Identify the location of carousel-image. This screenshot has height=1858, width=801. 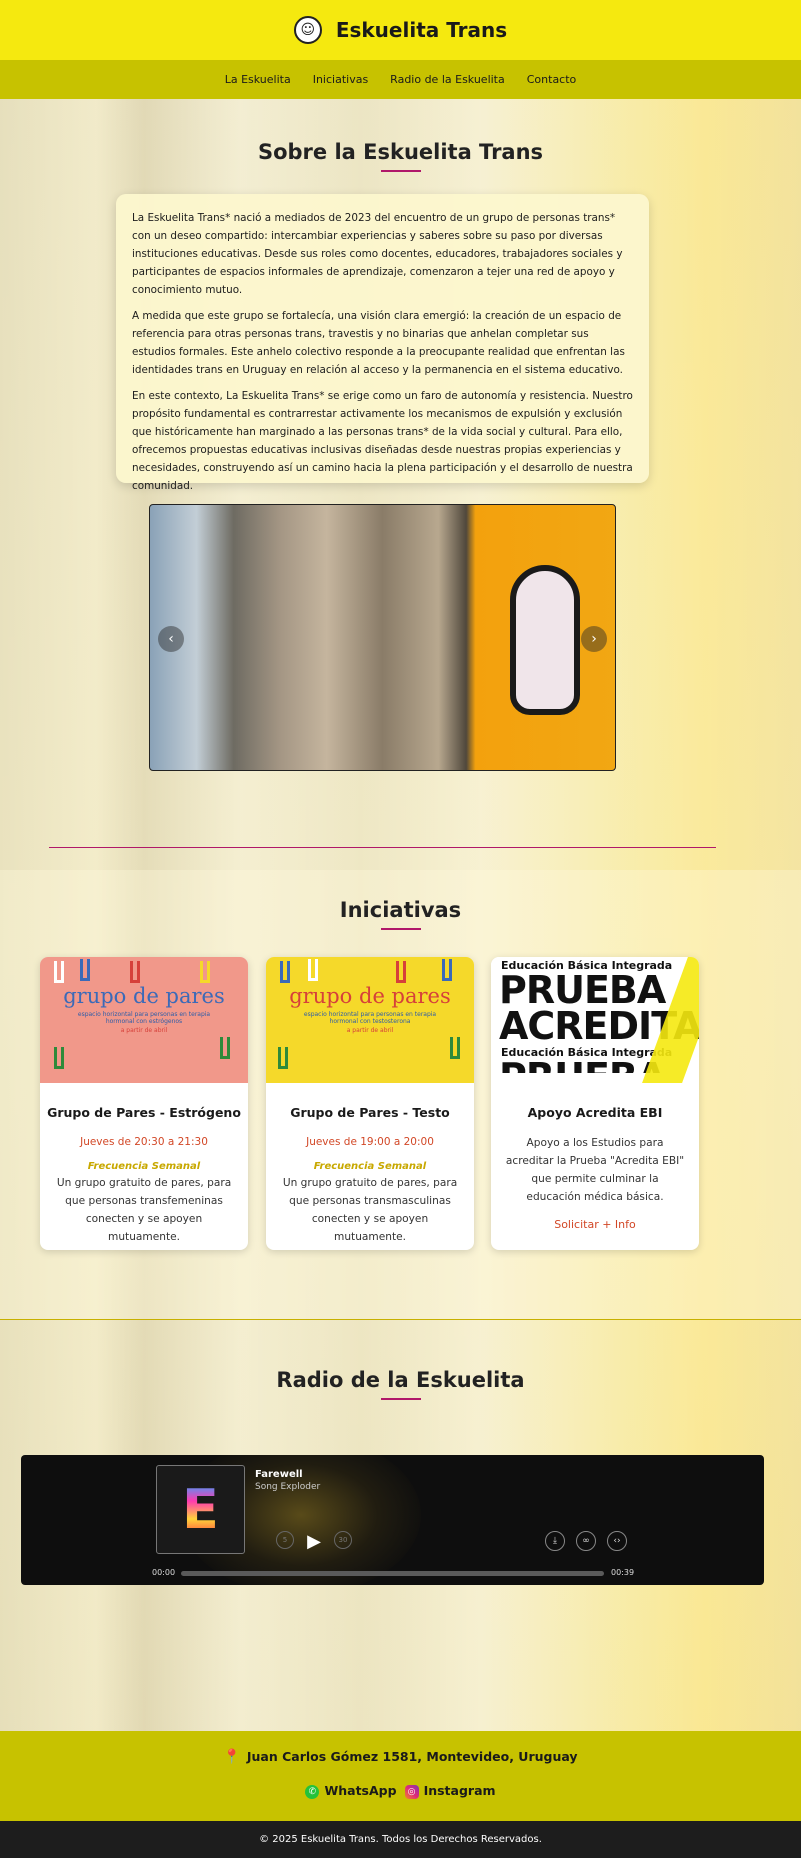
(545, 640).